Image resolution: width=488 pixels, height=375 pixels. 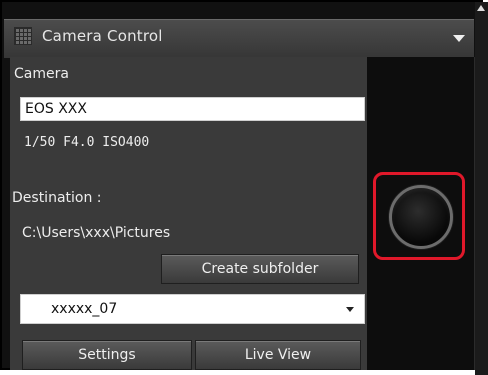 I want to click on shutter-button, so click(x=421, y=217).